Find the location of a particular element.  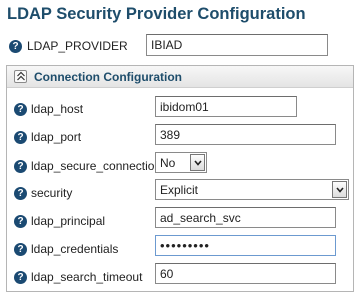

ldap-credentials-label: ldap_credentials is located at coordinates (75, 249).